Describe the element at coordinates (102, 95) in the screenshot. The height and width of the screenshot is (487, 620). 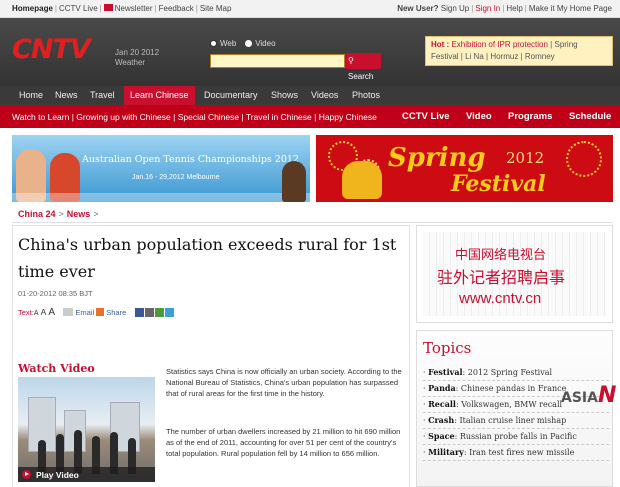
I see `nav-travel: Travel` at that location.